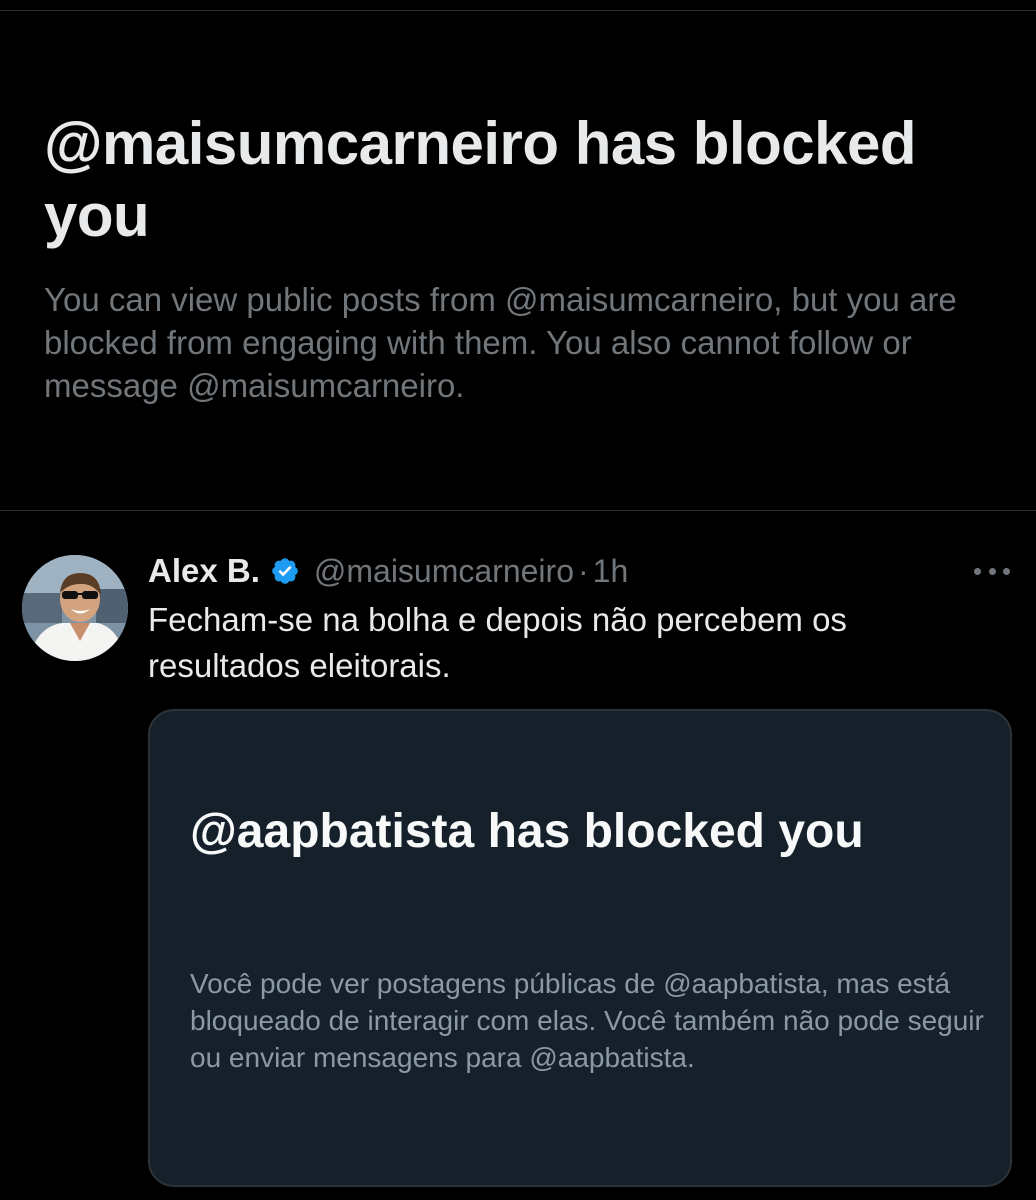  I want to click on blocked-title: @maisumcarneiro has blocked you, so click(480, 179).